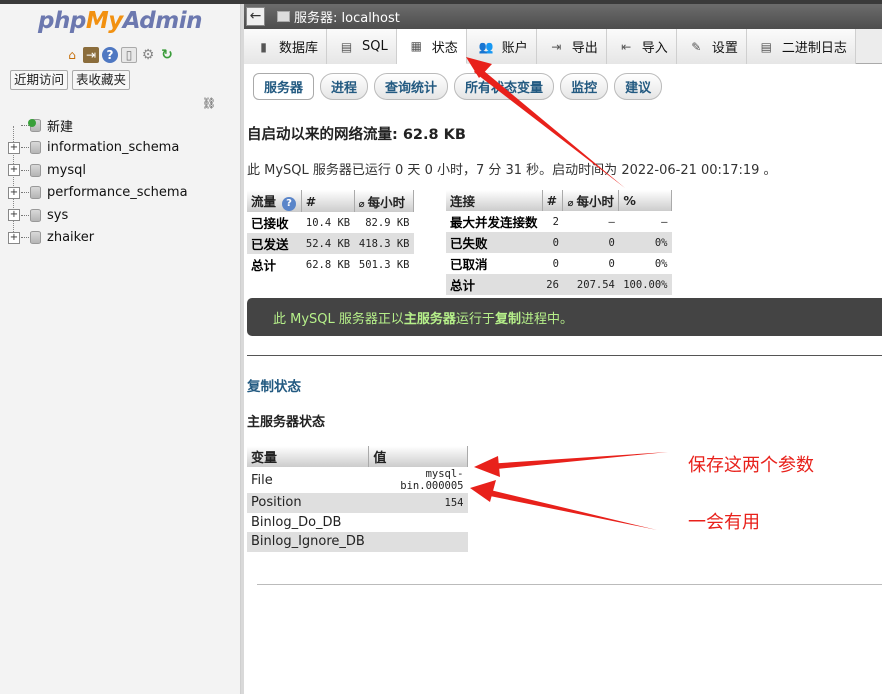 Image resolution: width=882 pixels, height=694 pixels. Describe the element at coordinates (645, 200) in the screenshot. I see `percent-header: %` at that location.